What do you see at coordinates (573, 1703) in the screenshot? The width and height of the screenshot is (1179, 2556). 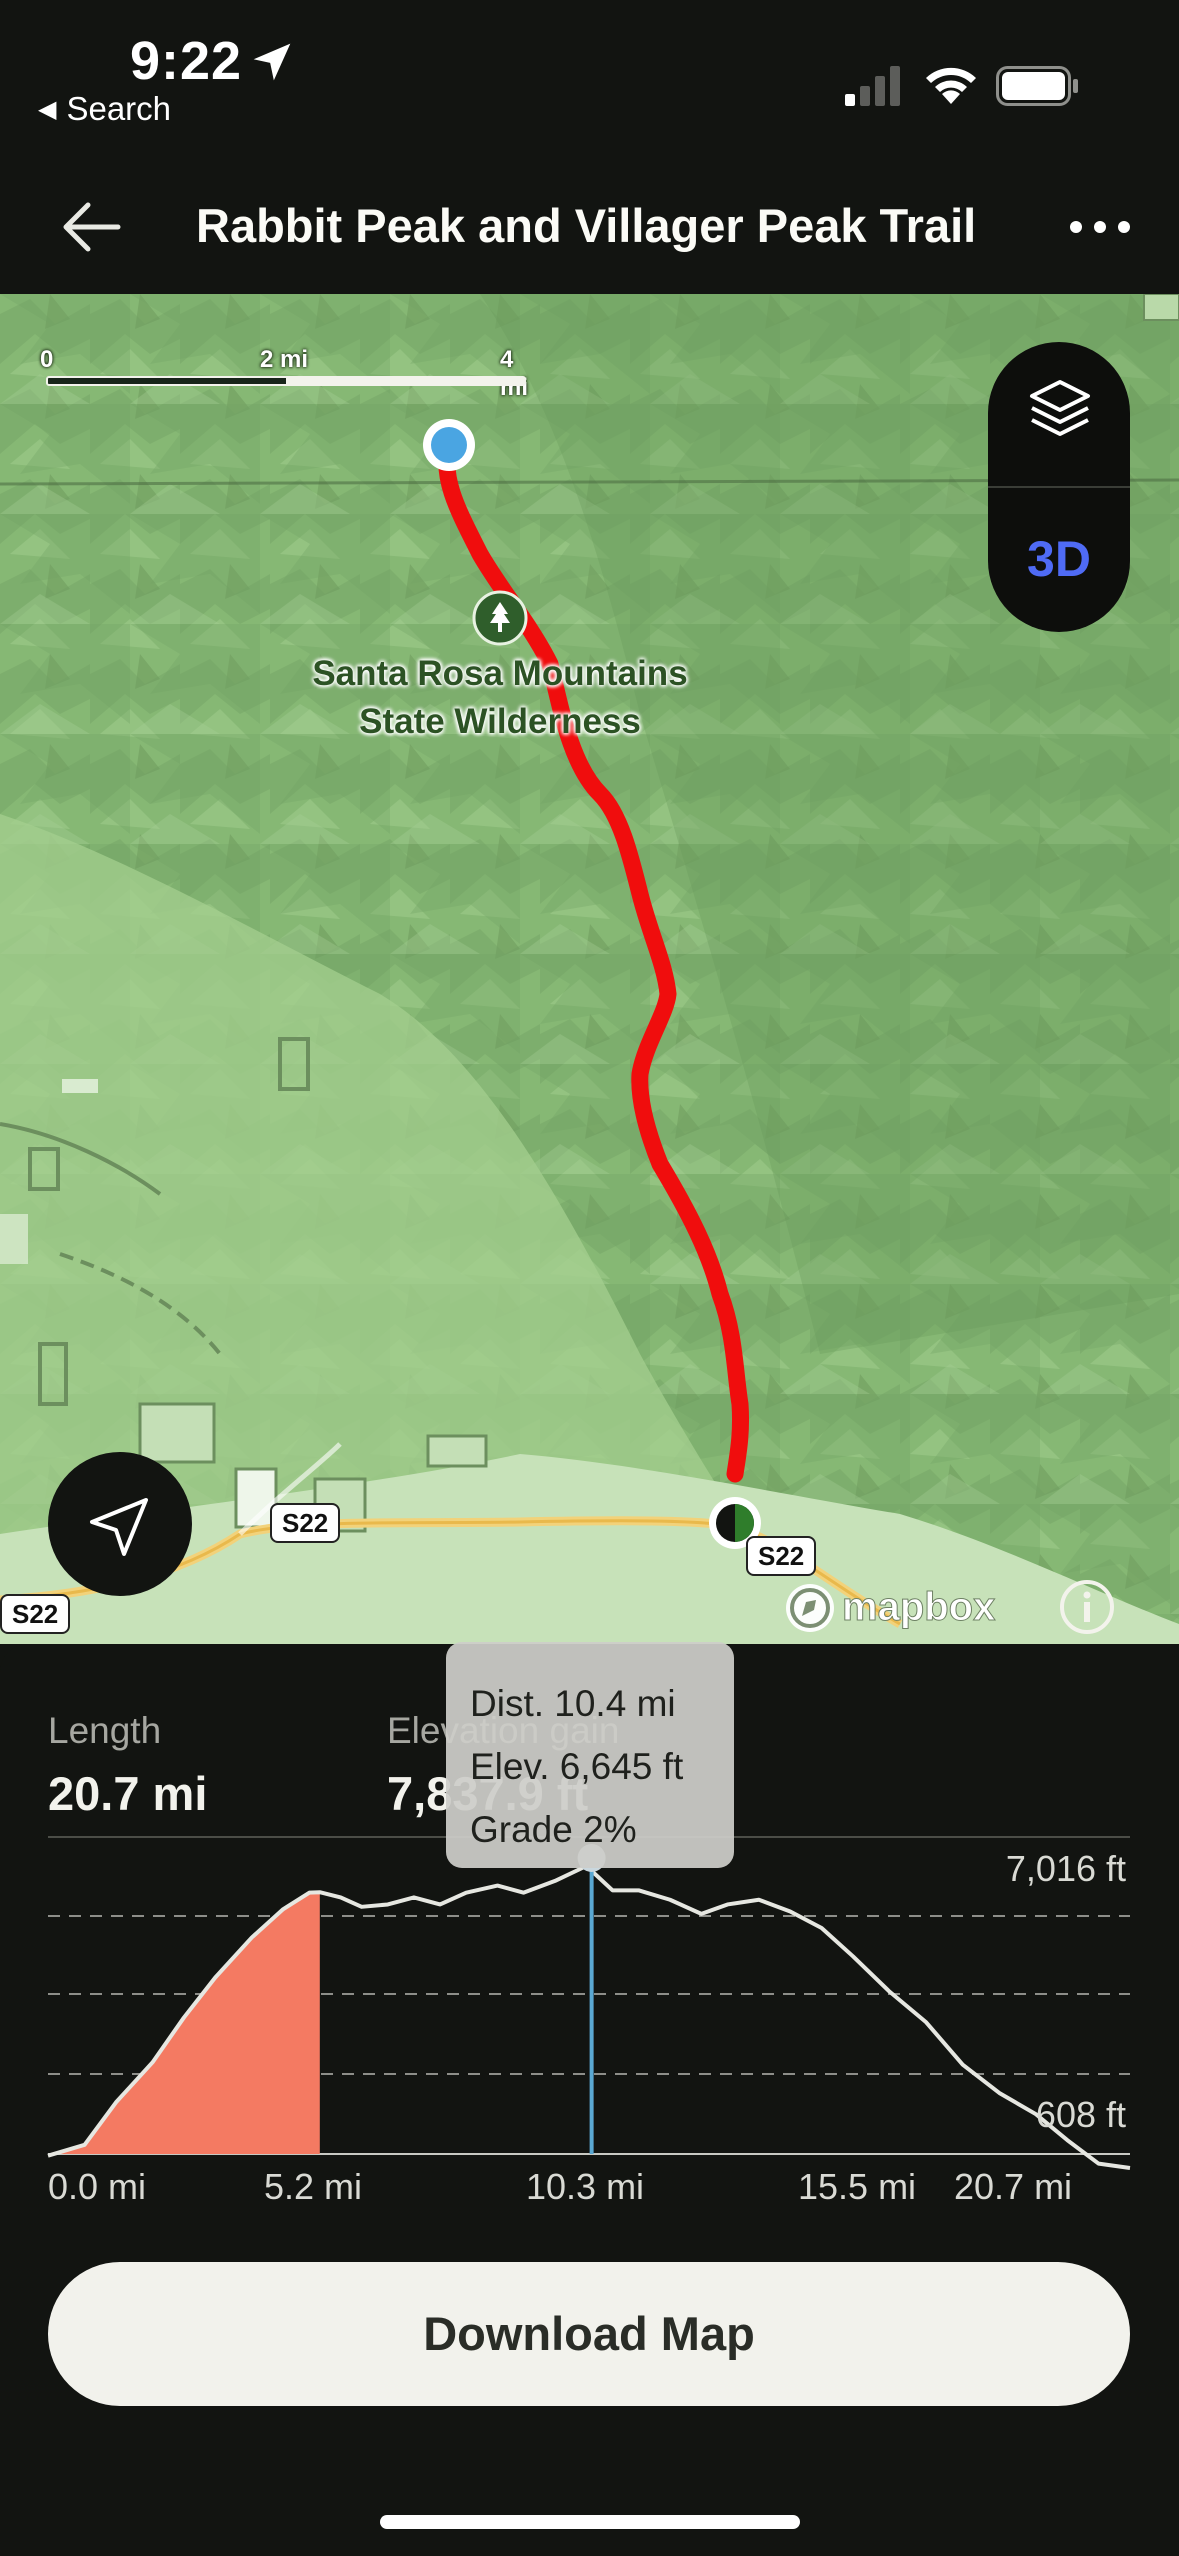 I see `tooltip-distance: Dist. 10.4 mi` at bounding box center [573, 1703].